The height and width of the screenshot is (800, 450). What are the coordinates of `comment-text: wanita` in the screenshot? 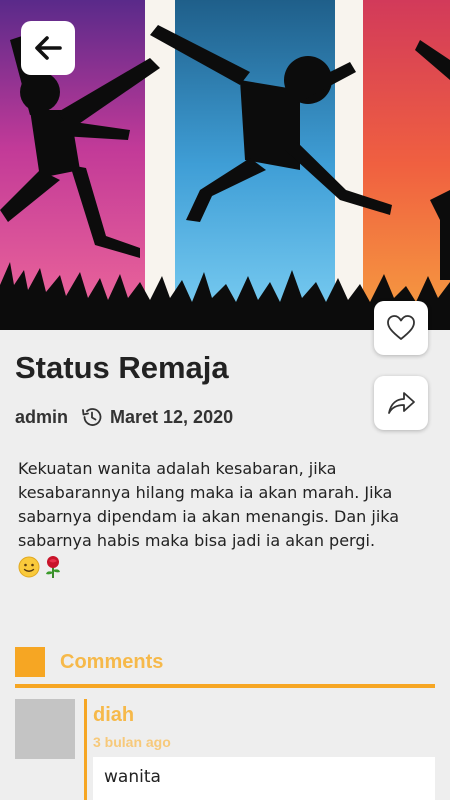 It's located at (264, 778).